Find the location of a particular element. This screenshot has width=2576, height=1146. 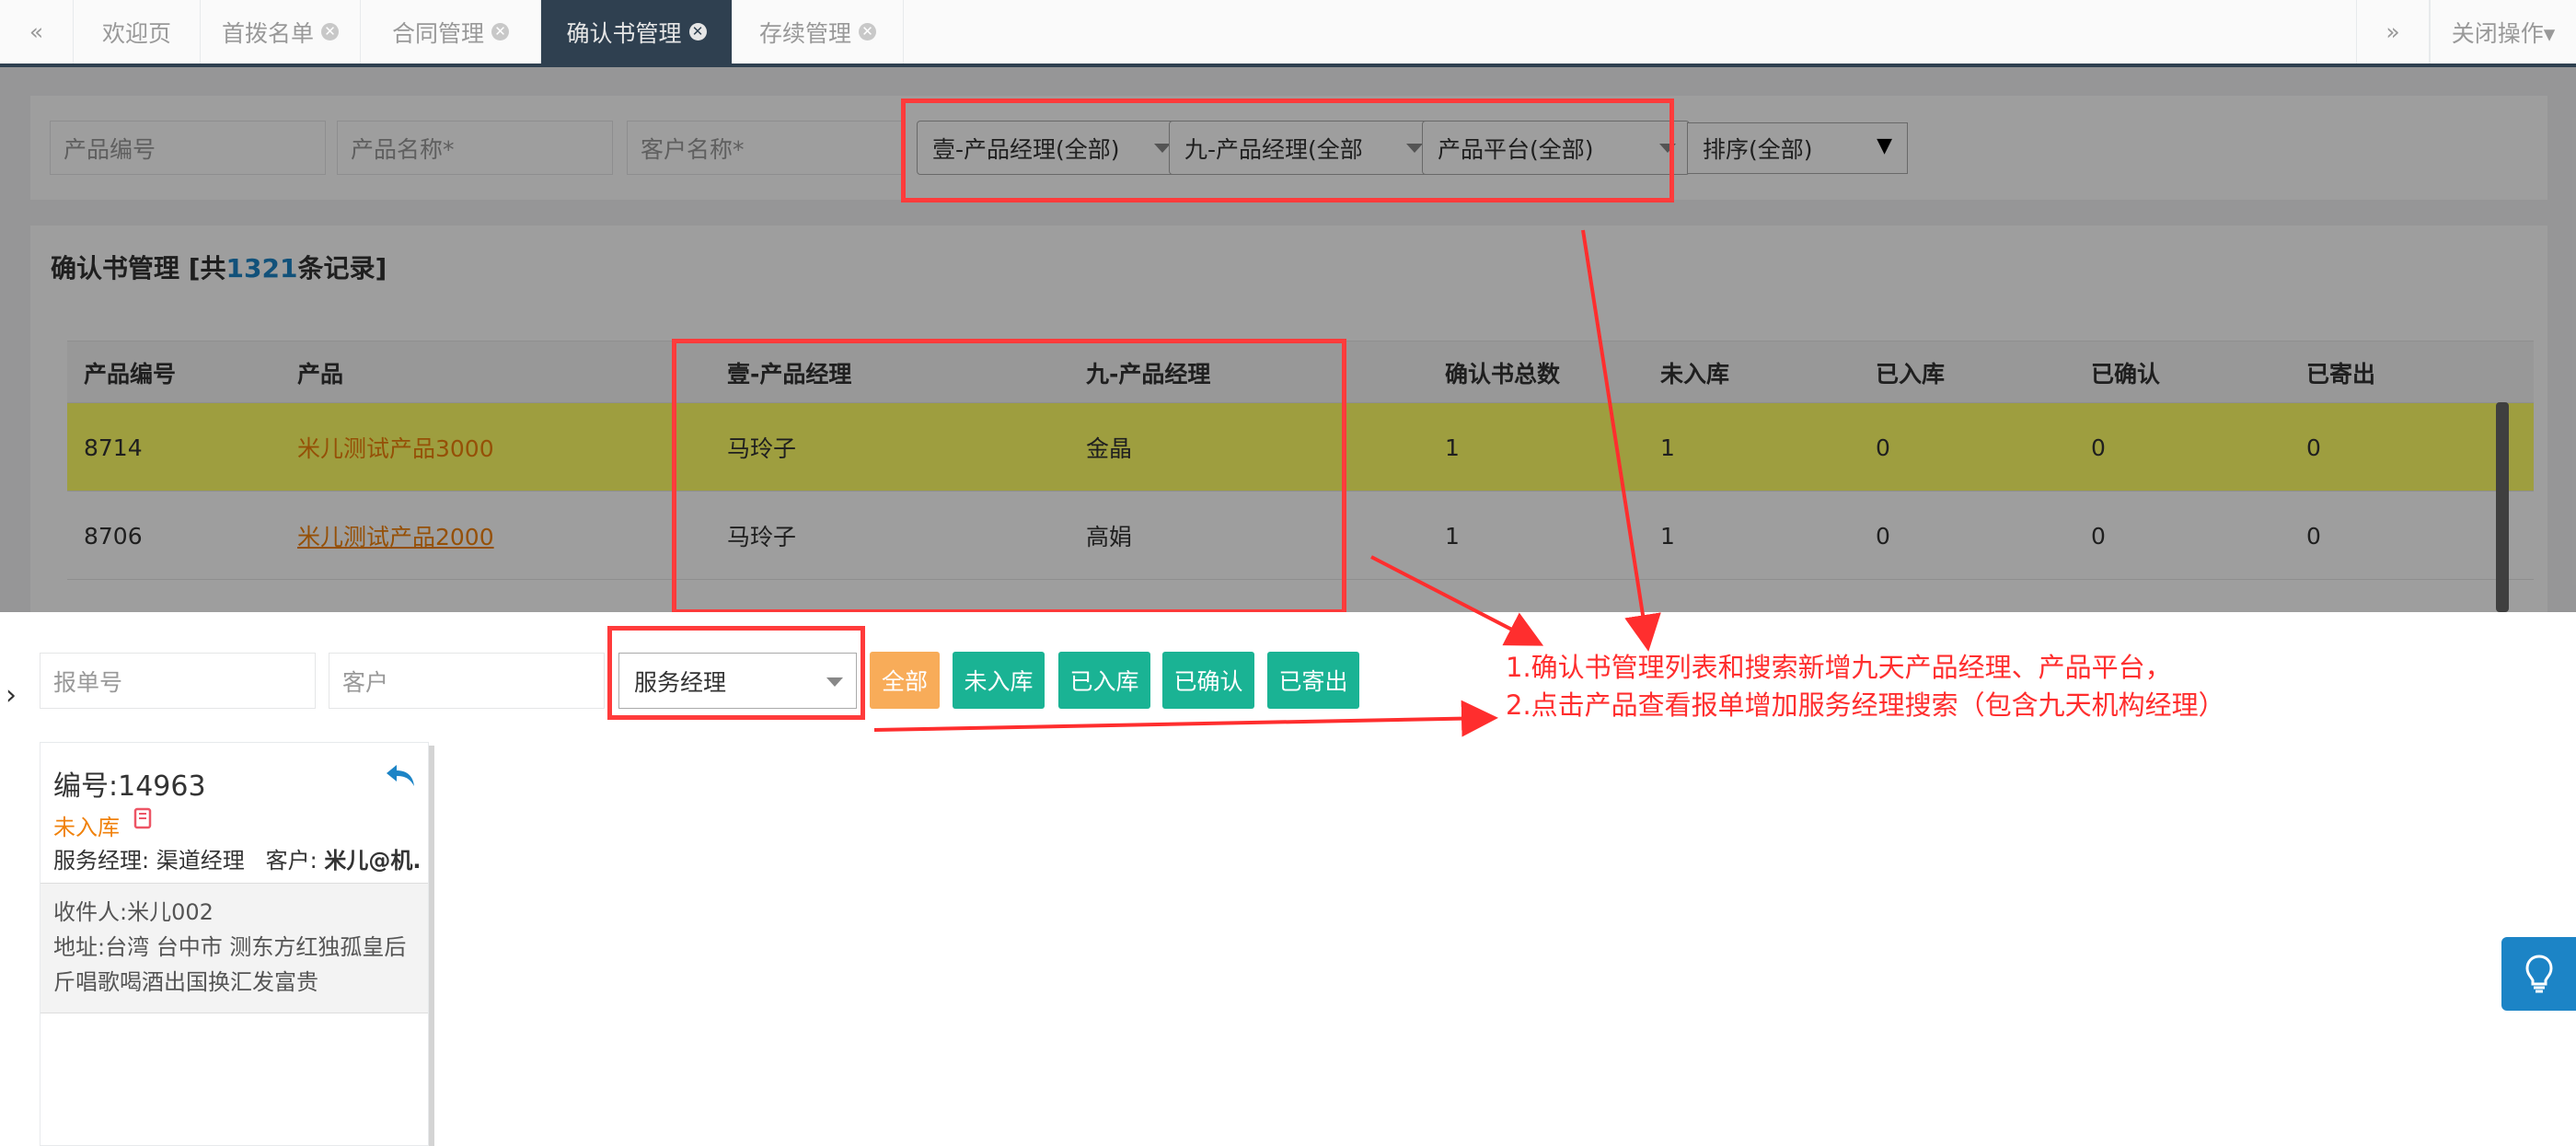

column-header: 已确认 is located at coordinates (2126, 372).